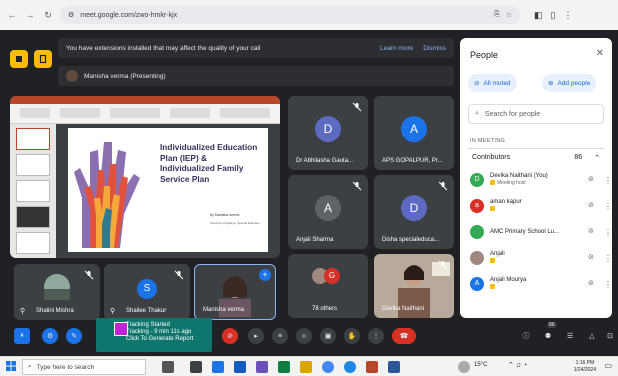  What do you see at coordinates (147, 292) in the screenshot?
I see `participant-tile: S ⚲ Shailee Thakur` at bounding box center [147, 292].